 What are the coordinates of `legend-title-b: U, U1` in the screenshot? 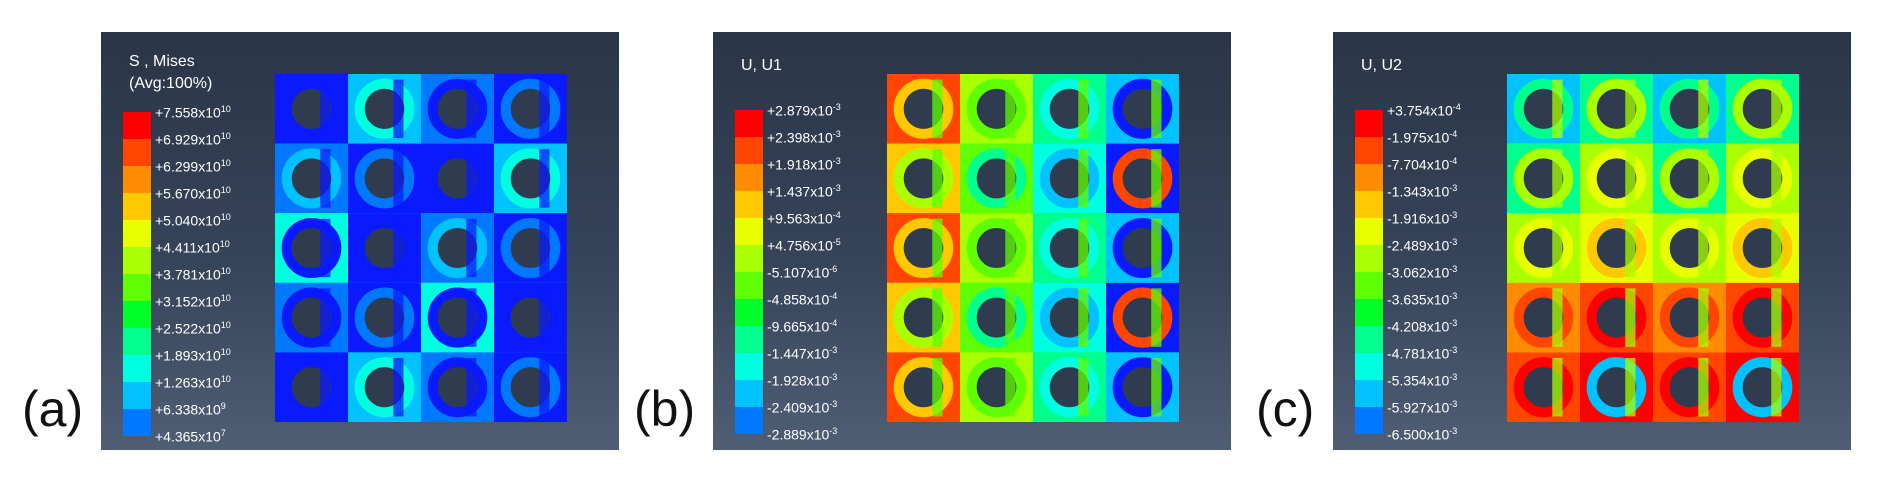 It's located at (761, 65).